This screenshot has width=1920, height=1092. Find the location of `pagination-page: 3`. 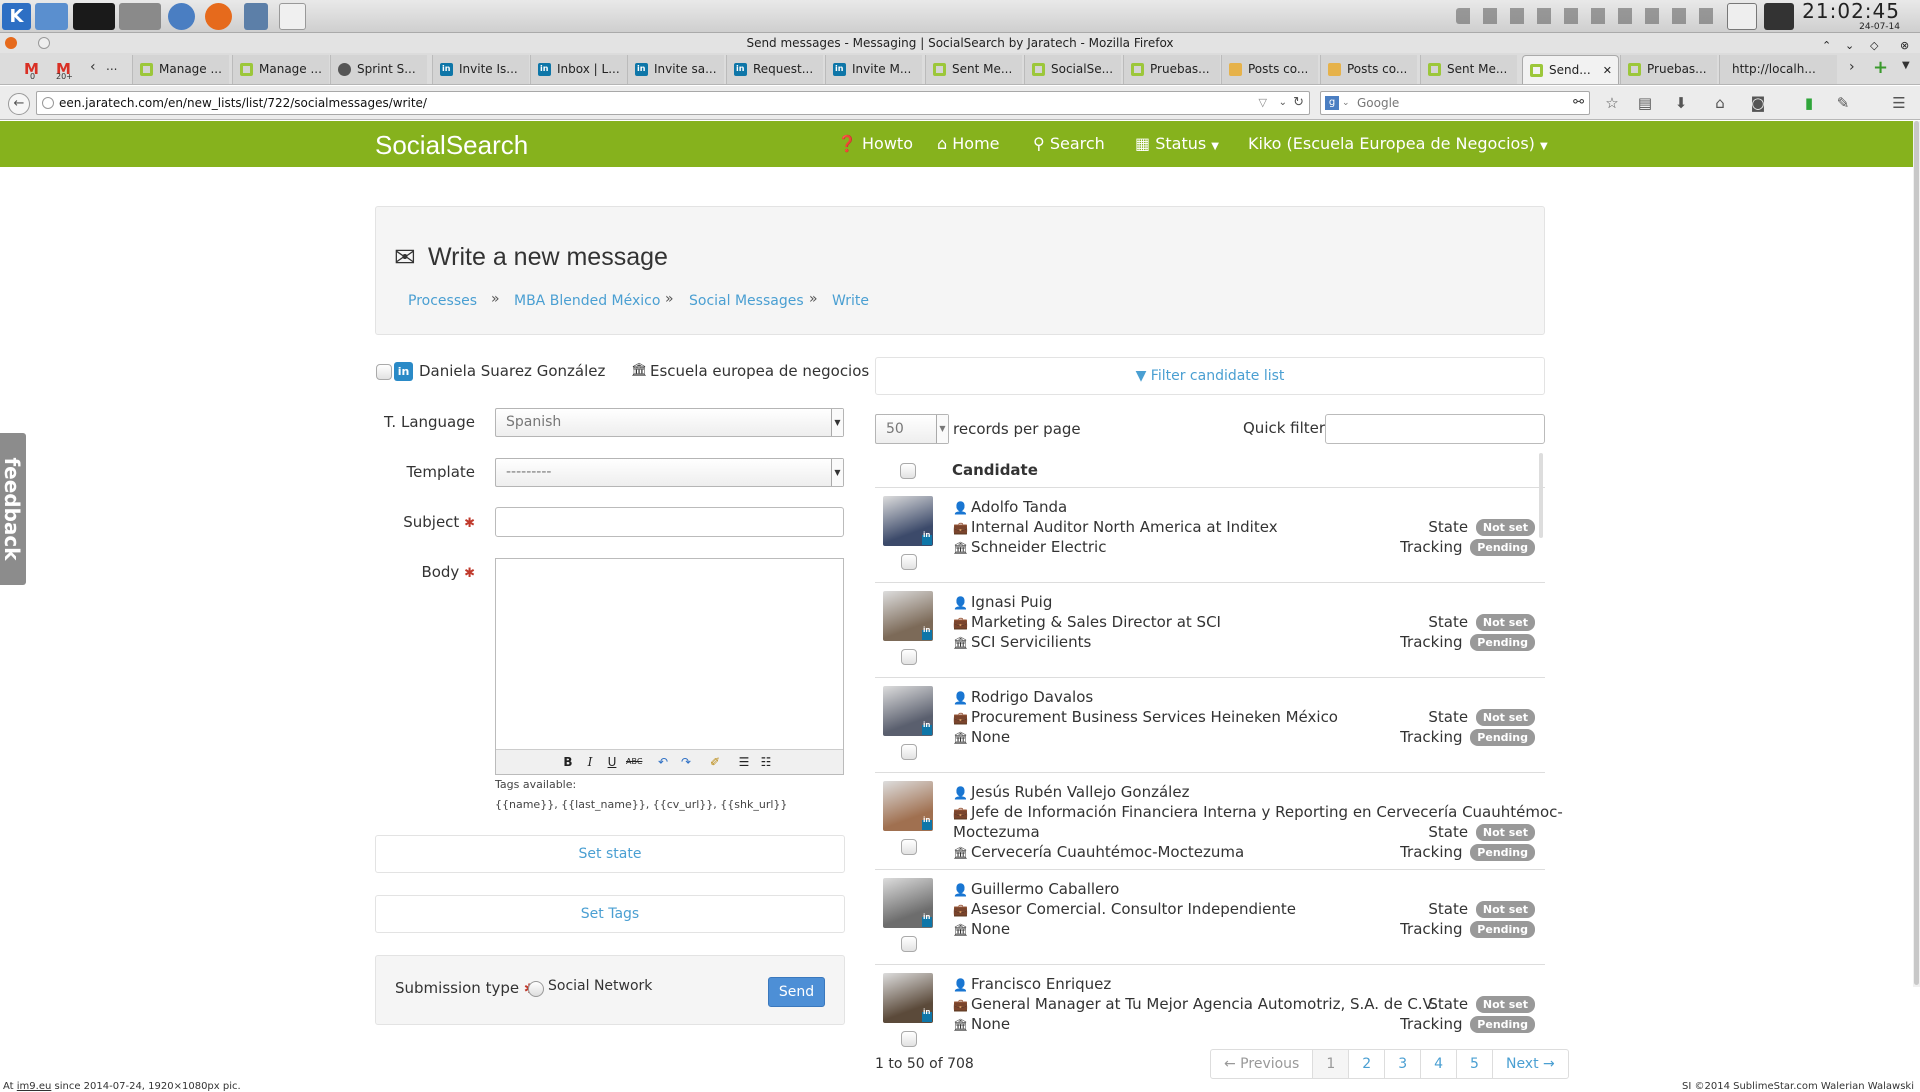

pagination-page: 3 is located at coordinates (1402, 1064).